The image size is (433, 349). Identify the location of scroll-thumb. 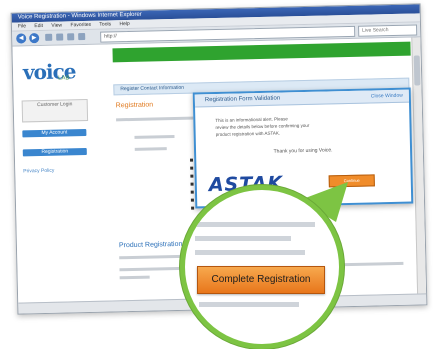
(417, 70).